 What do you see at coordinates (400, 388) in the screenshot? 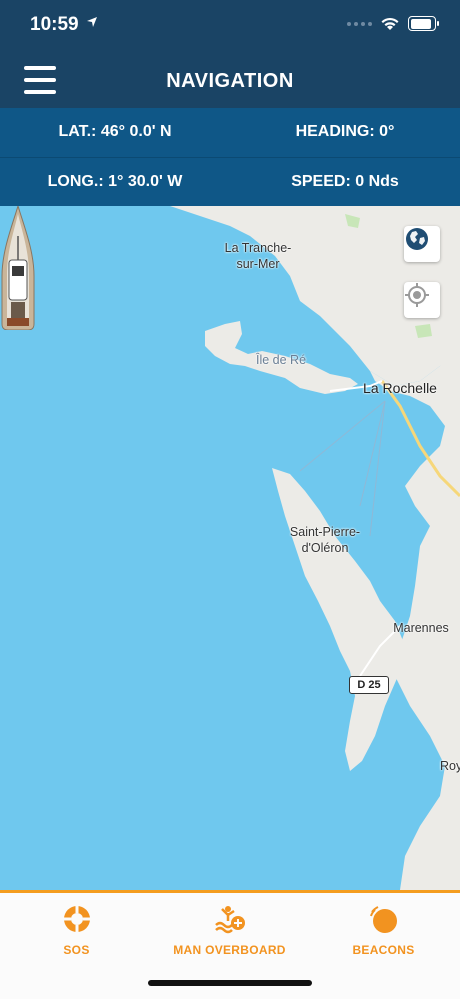
I see `map-label-la-rochelle: La Rochelle` at bounding box center [400, 388].